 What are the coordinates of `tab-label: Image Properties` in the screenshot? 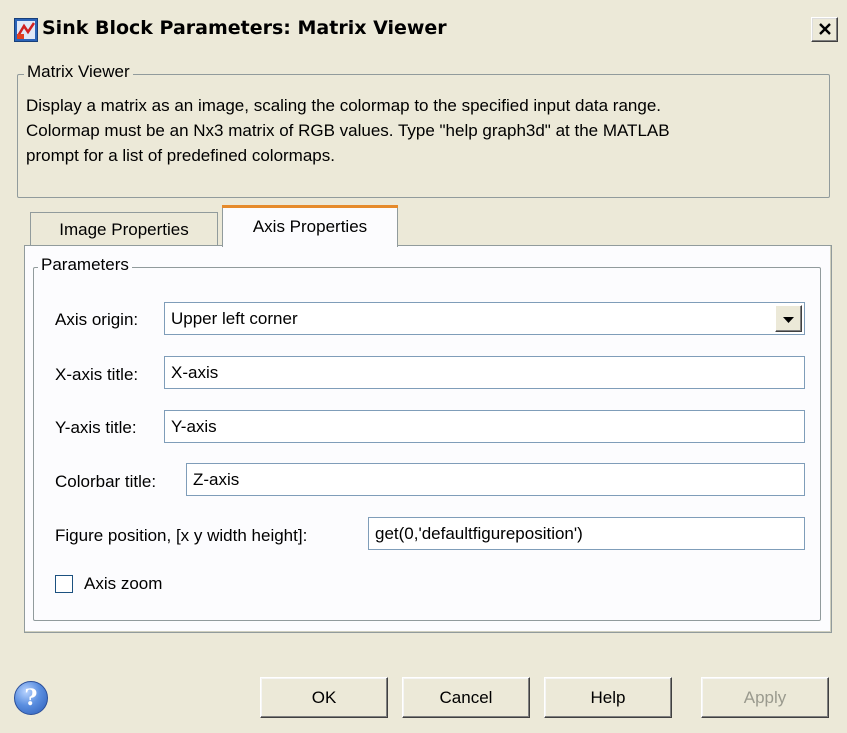 It's located at (124, 229).